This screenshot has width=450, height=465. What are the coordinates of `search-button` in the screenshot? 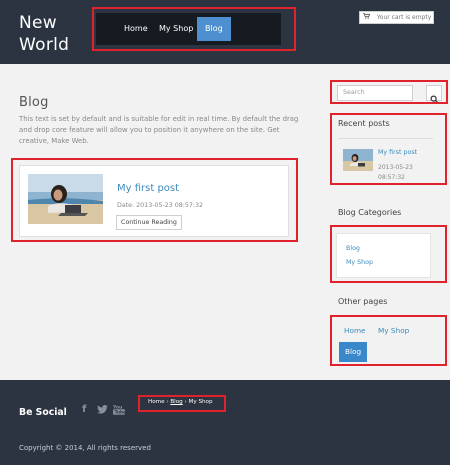 It's located at (434, 94).